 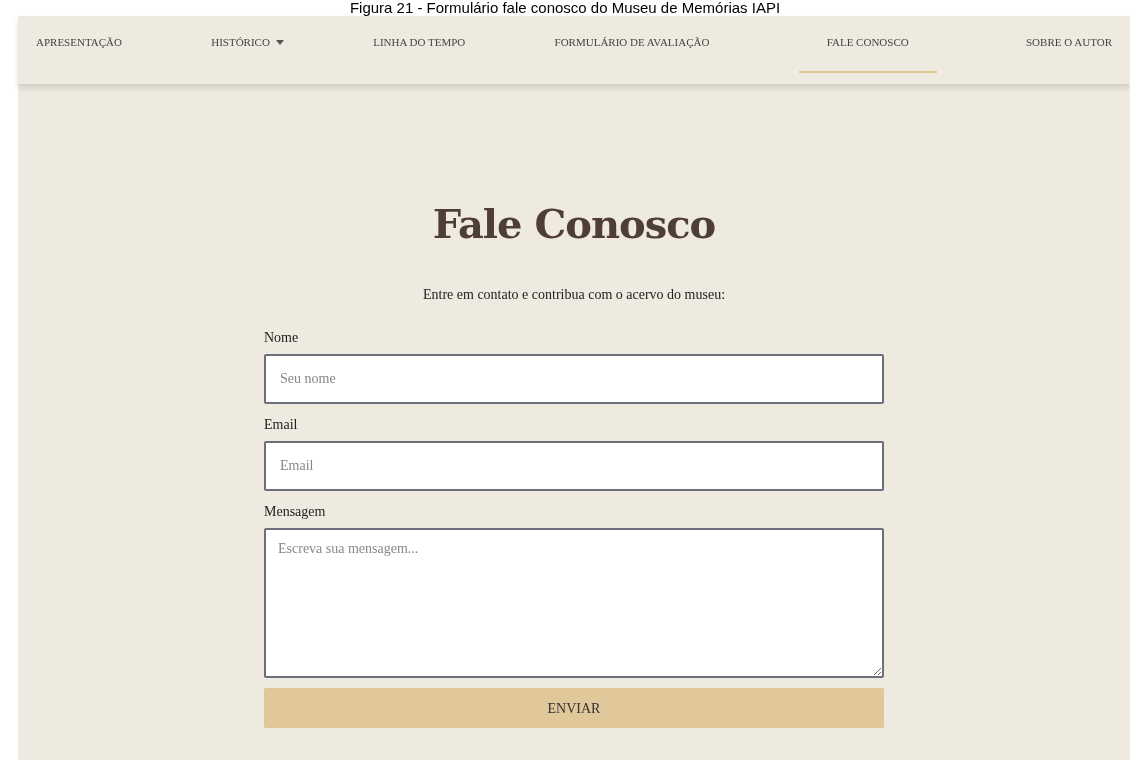 I want to click on intro-text: Entre em contato e contribua com o acervo do museu:, so click(x=574, y=295).